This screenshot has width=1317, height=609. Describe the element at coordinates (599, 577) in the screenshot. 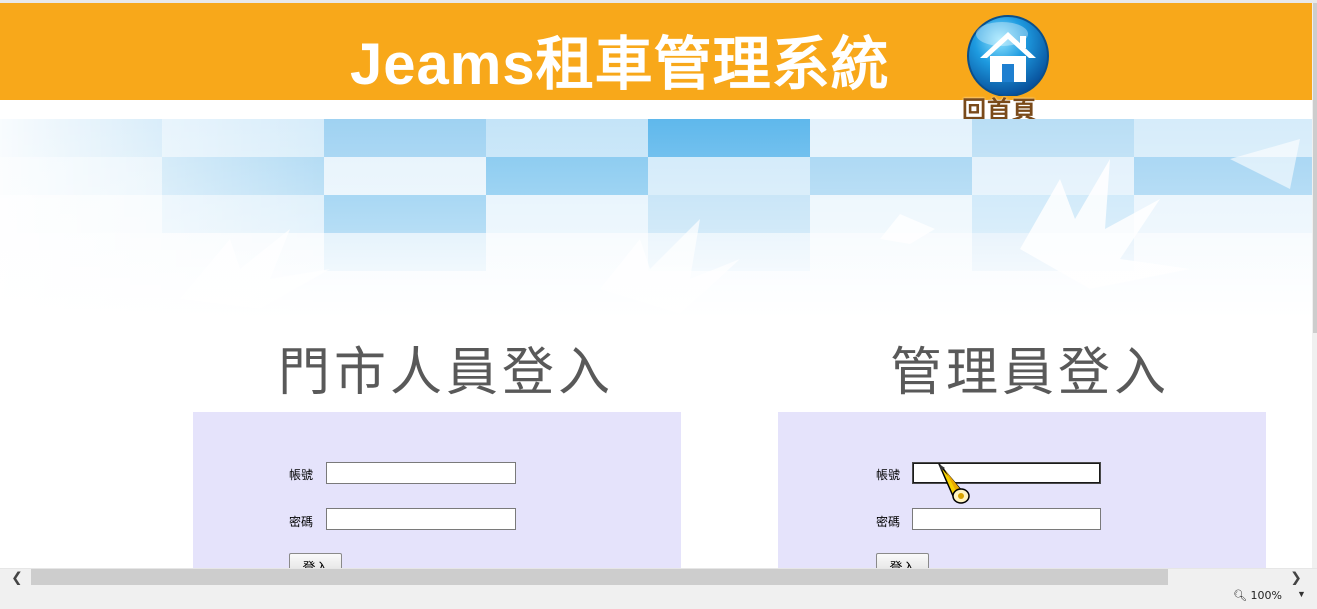

I see `horizontal-scrollbar-thumb` at that location.